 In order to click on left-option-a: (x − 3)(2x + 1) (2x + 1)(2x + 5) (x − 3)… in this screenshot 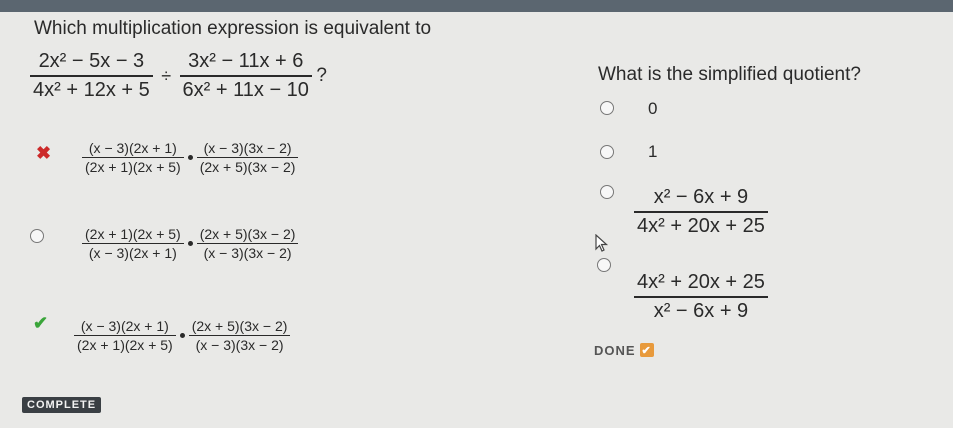, I will do `click(190, 157)`.